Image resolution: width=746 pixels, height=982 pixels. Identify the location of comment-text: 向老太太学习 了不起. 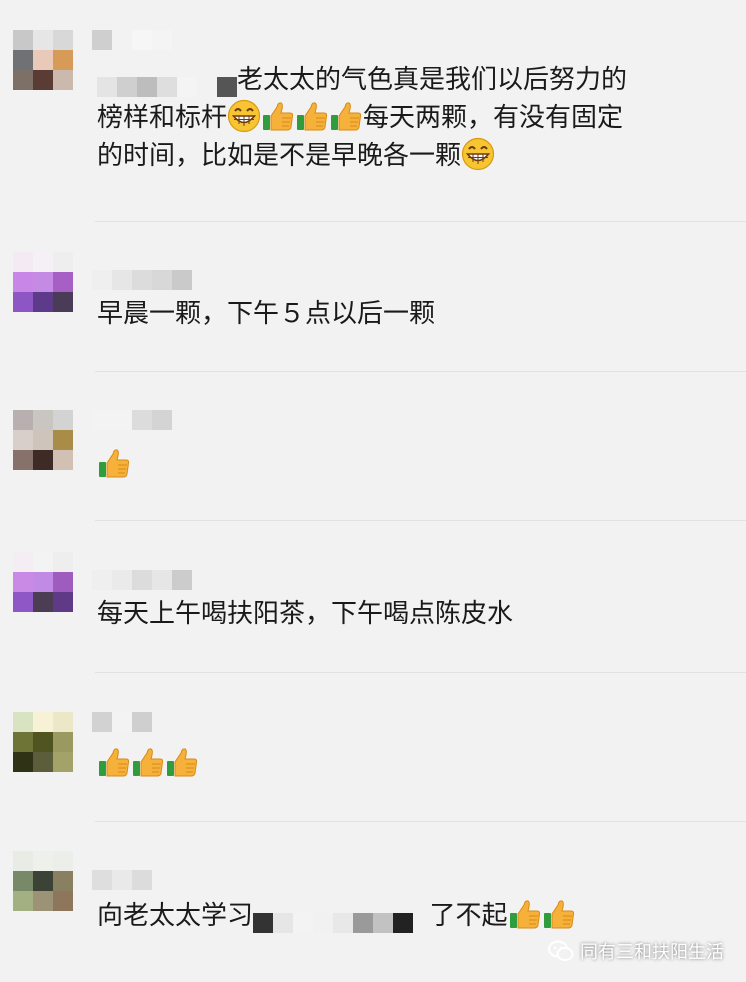
(406, 916).